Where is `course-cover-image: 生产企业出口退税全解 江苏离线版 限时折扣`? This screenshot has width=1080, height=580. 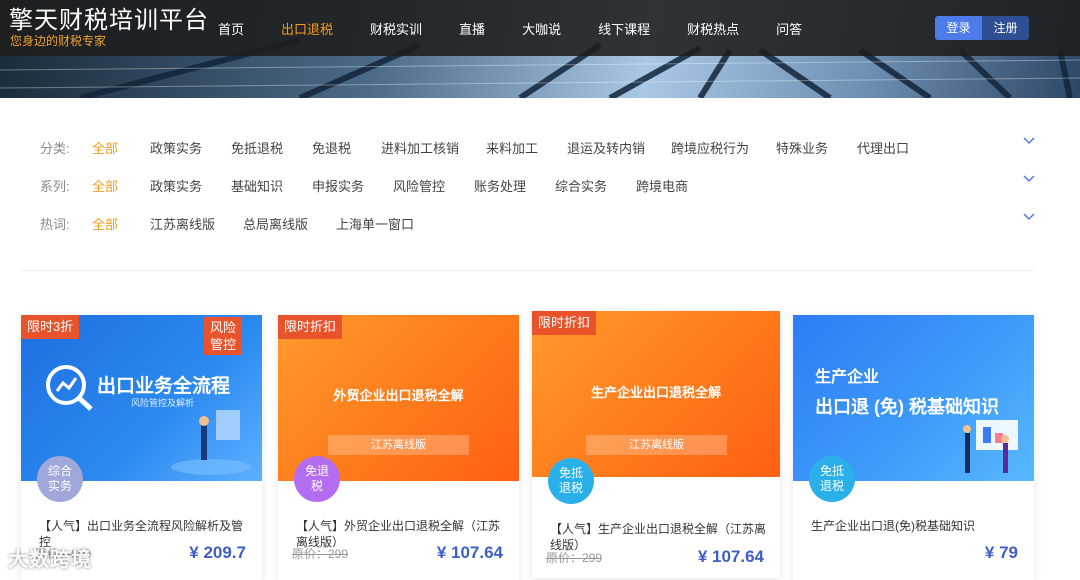
course-cover-image: 生产企业出口退税全解 江苏离线版 限时折扣 is located at coordinates (656, 394).